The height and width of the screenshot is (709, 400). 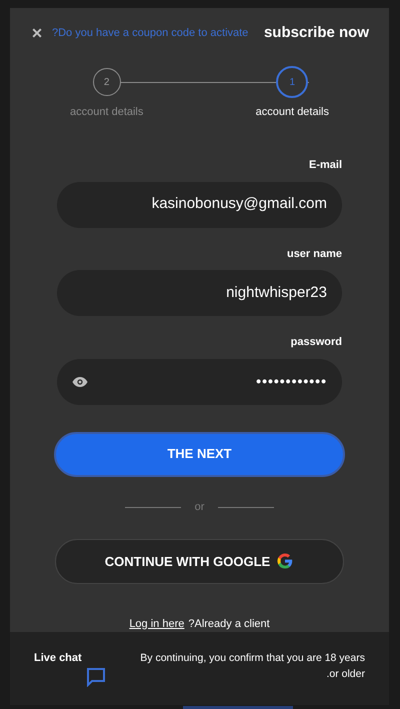 I want to click on chat-icon, so click(x=96, y=677).